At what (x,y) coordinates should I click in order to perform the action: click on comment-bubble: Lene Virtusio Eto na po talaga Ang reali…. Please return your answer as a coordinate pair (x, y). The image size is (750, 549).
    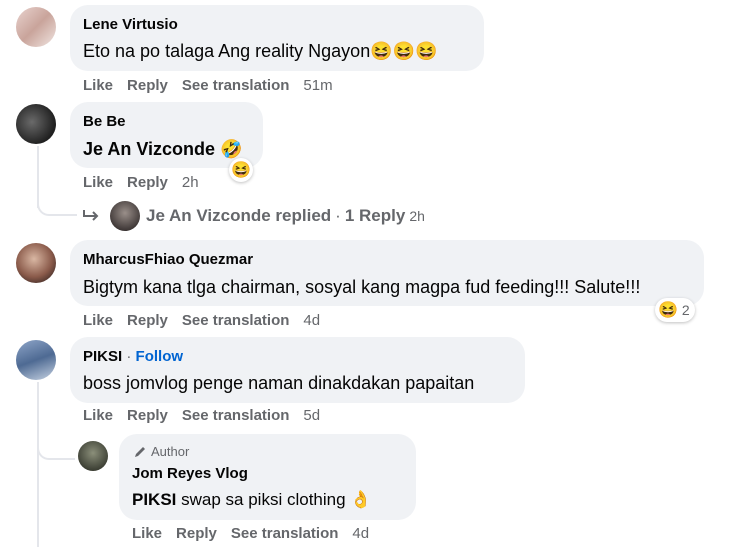
    Looking at the image, I should click on (277, 38).